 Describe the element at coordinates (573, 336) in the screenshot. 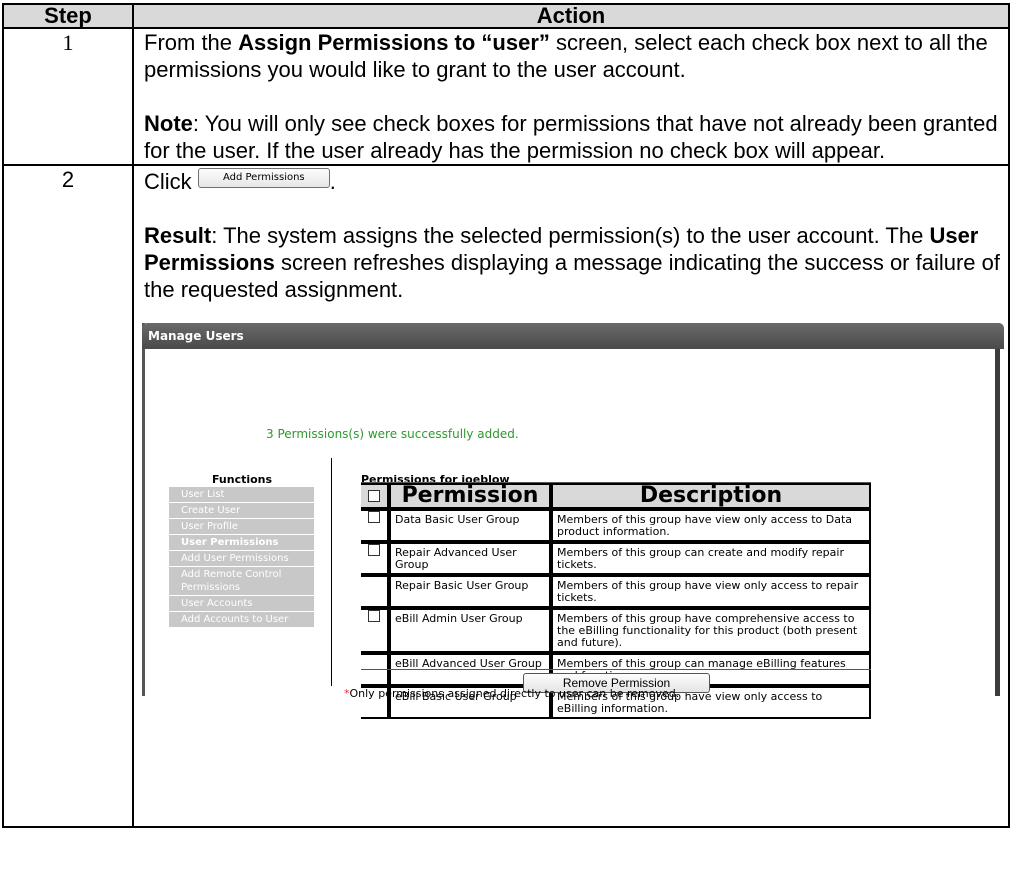

I see `manage-users-header: Manage Users` at that location.